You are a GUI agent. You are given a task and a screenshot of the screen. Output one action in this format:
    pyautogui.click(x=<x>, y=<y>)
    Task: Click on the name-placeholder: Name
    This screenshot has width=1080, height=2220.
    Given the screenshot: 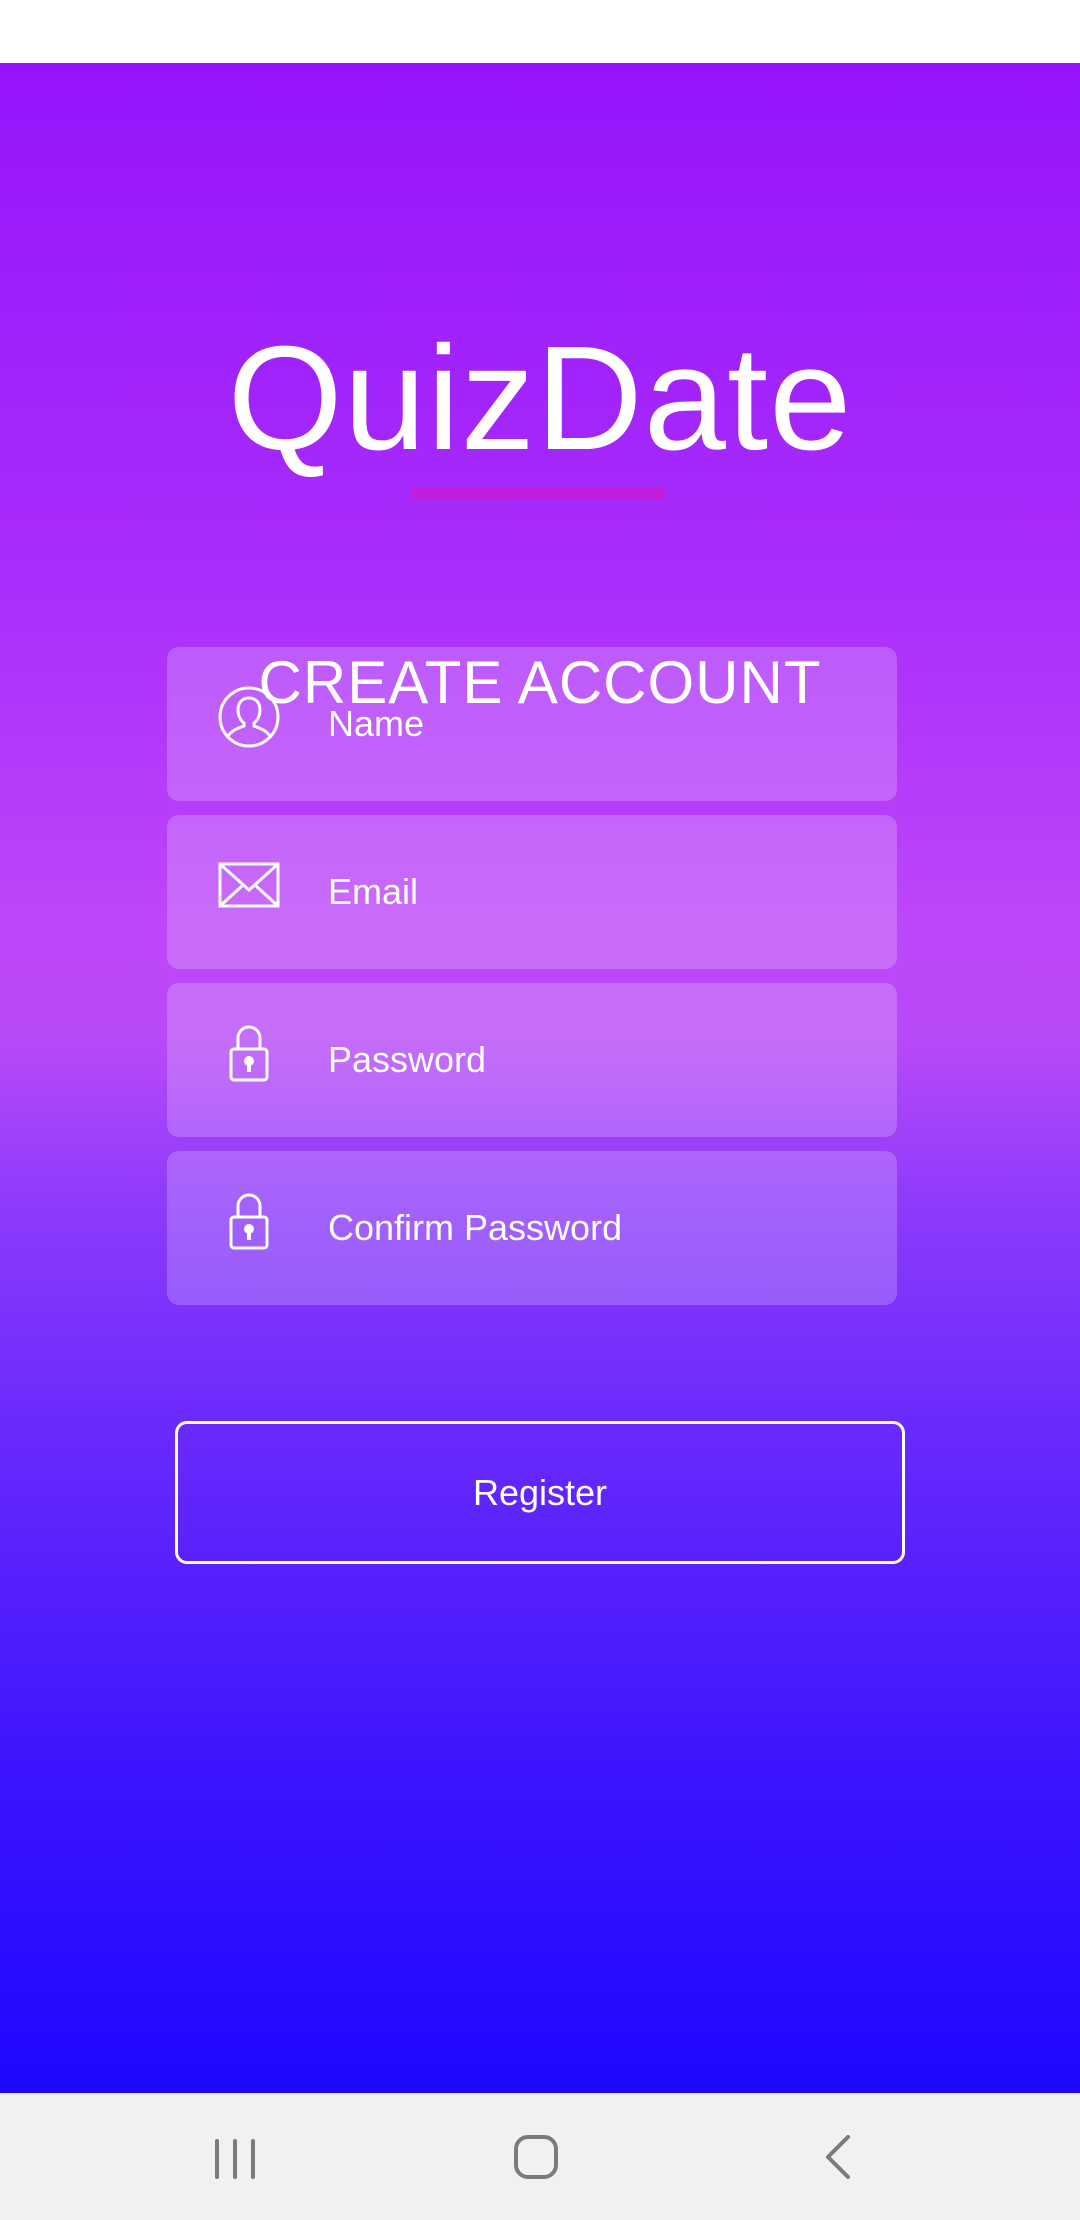 What is the action you would take?
    pyautogui.click(x=376, y=723)
    